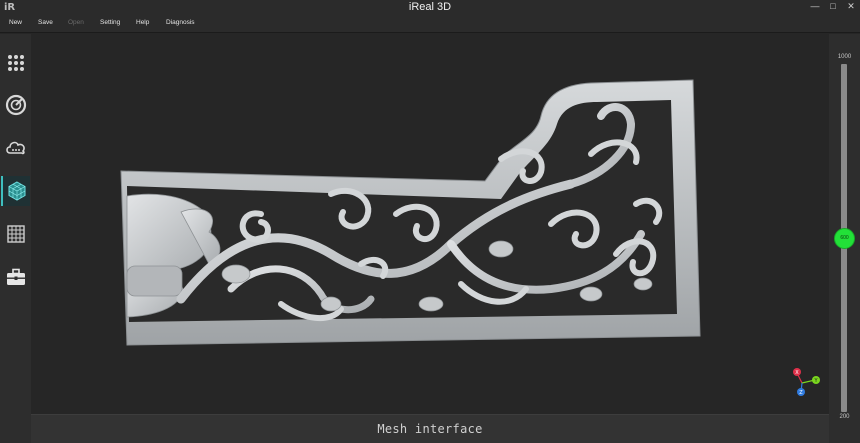  I want to click on tool-toolbox, so click(15, 277).